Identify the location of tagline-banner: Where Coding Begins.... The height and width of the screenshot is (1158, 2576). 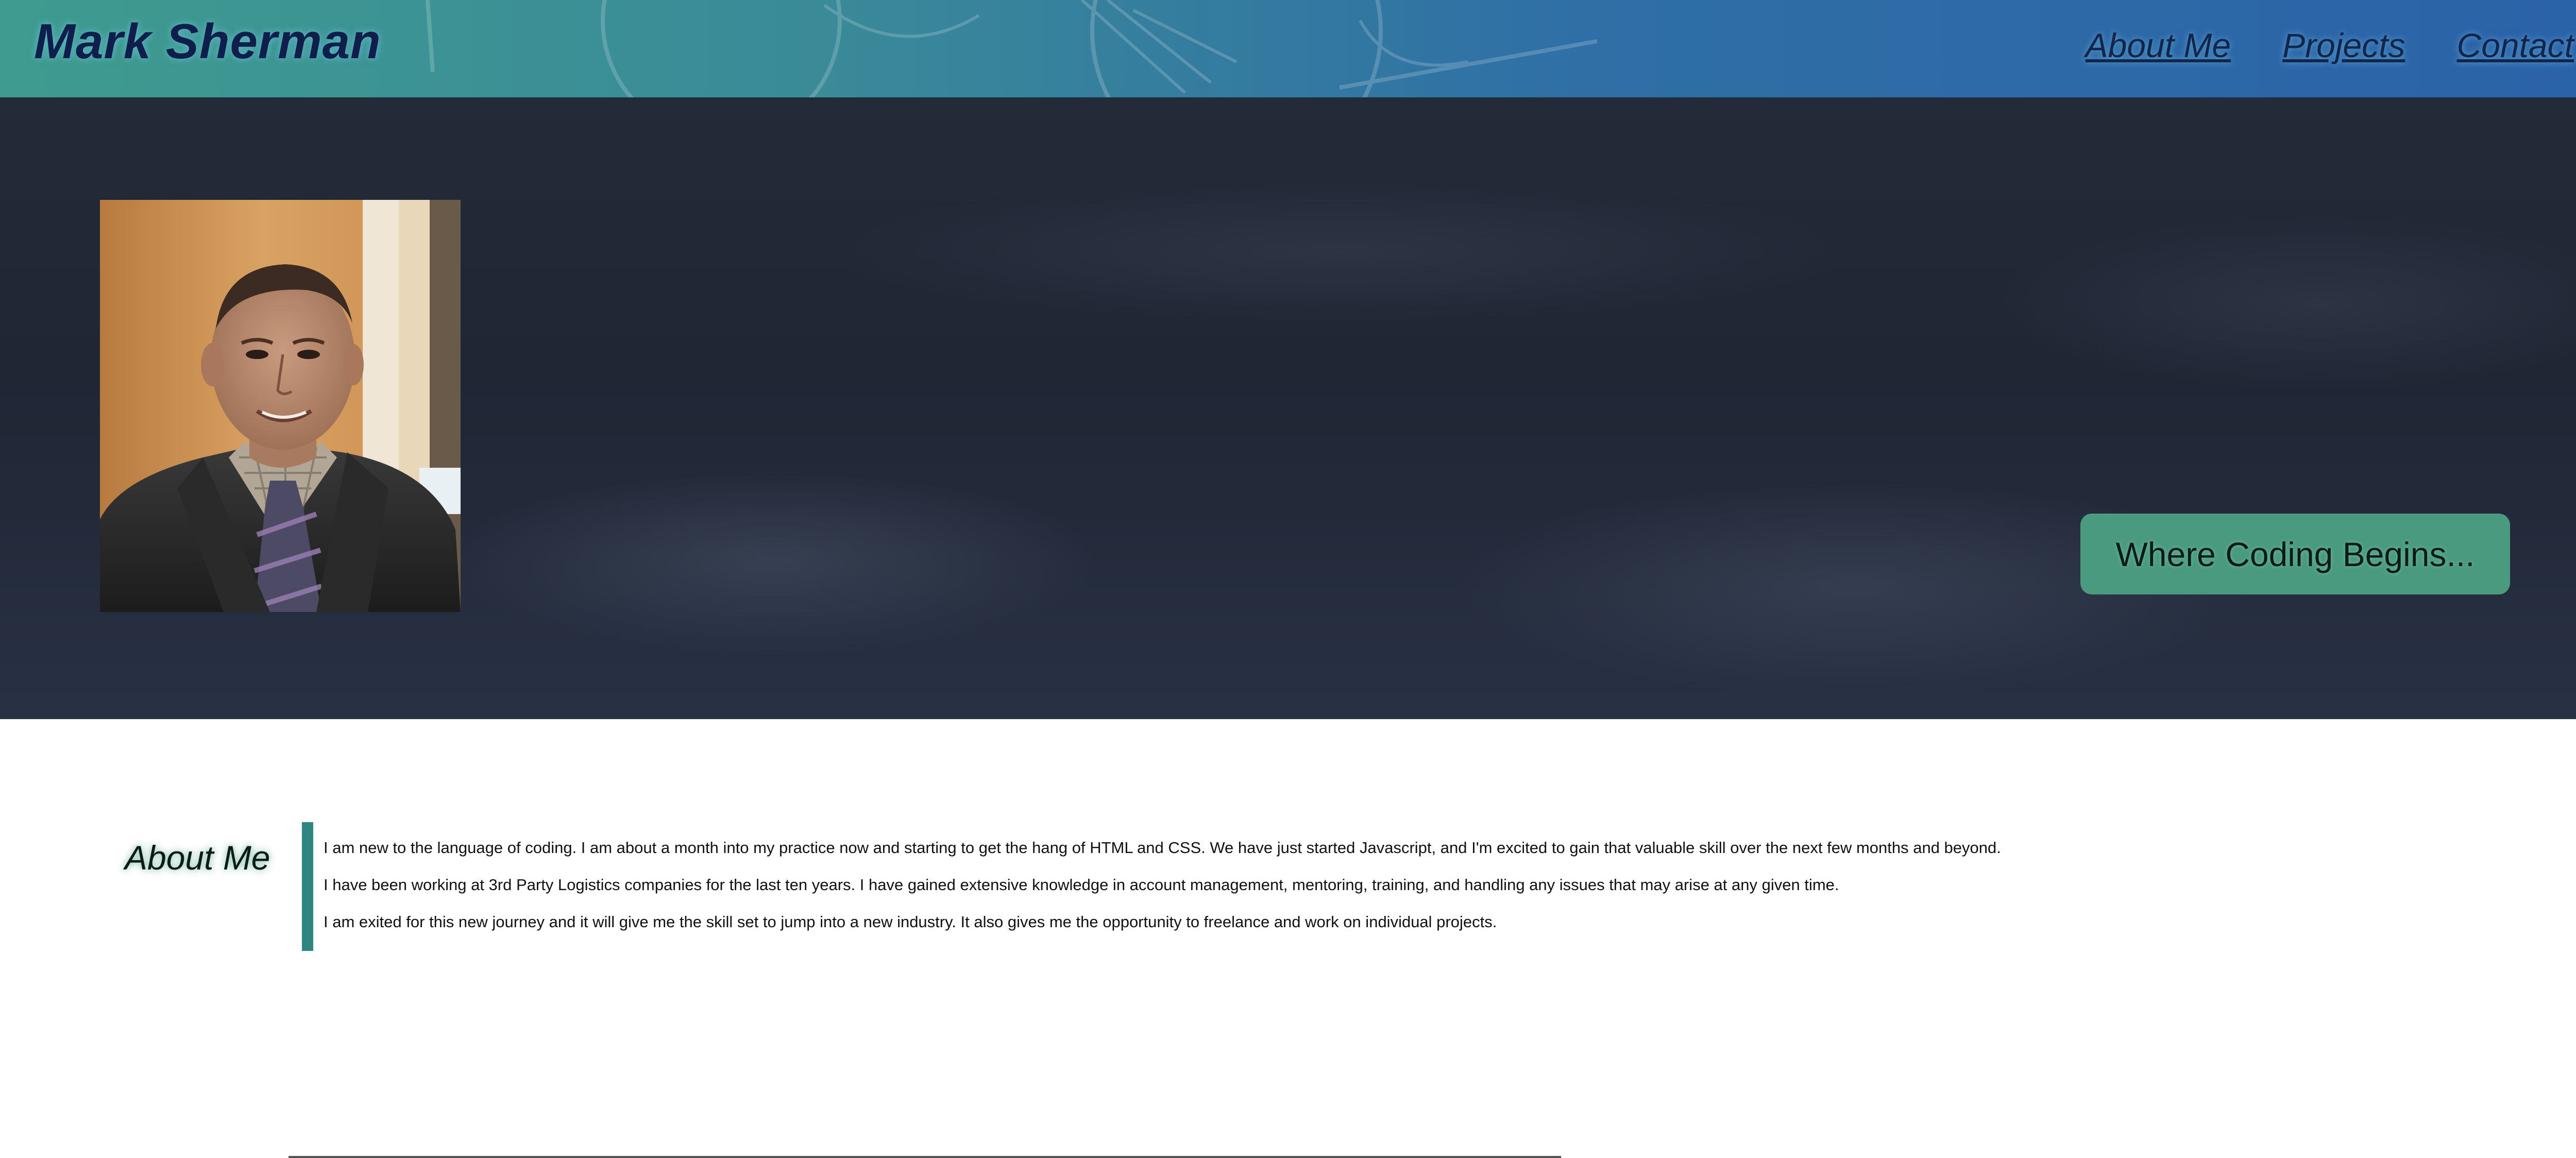
(2295, 554).